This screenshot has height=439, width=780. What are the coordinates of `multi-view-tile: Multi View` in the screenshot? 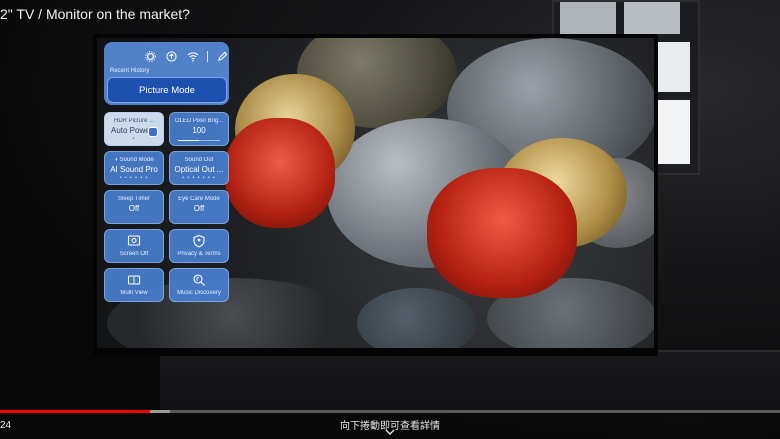 It's located at (134, 285).